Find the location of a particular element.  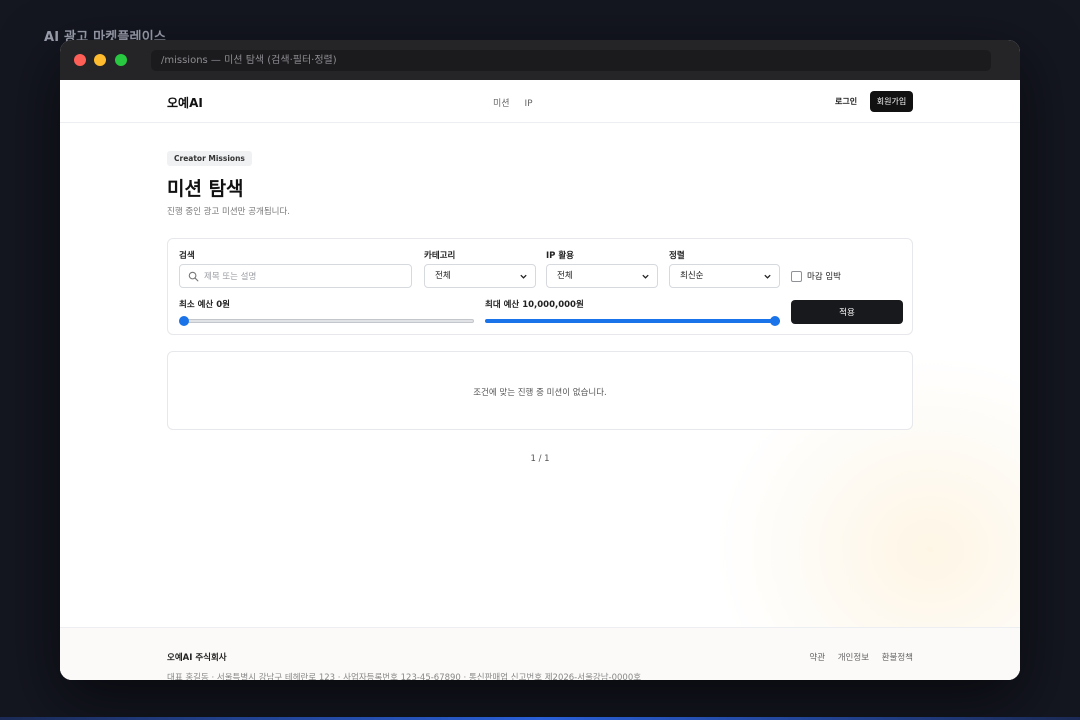

max-budget-slider is located at coordinates (632, 321).